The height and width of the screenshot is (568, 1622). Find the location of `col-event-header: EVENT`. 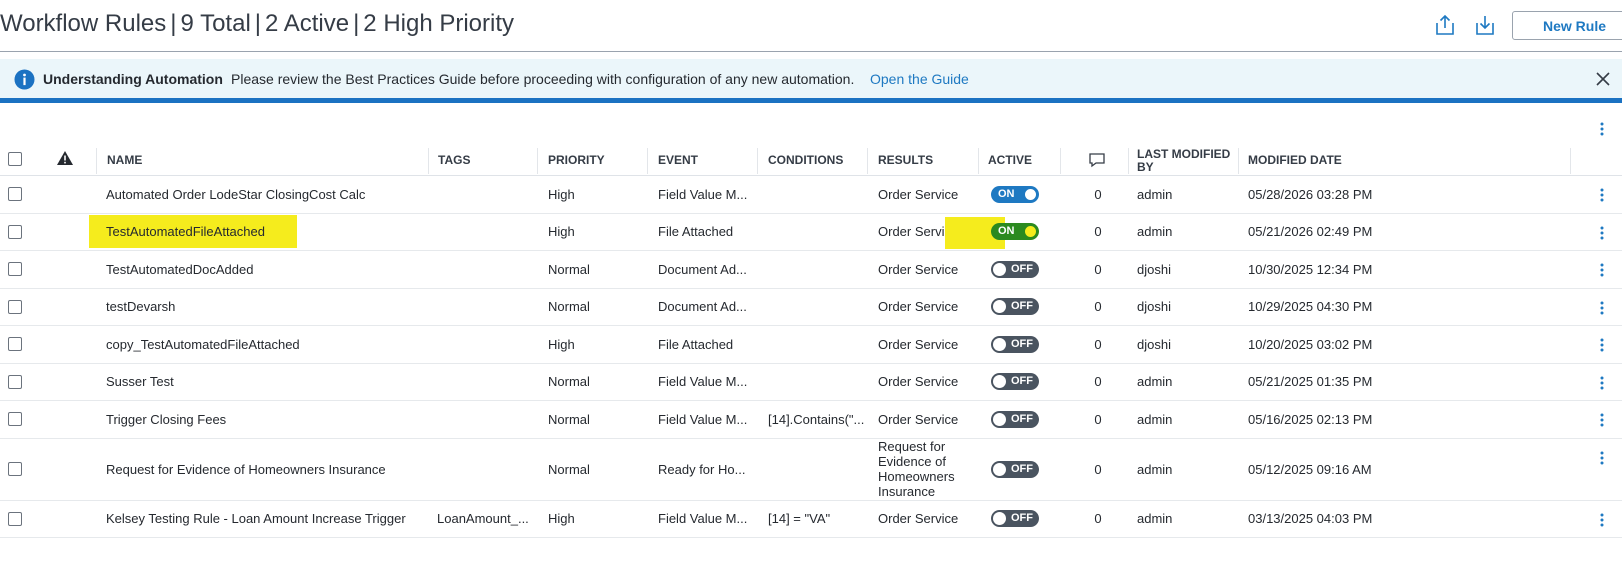

col-event-header: EVENT is located at coordinates (678, 159).